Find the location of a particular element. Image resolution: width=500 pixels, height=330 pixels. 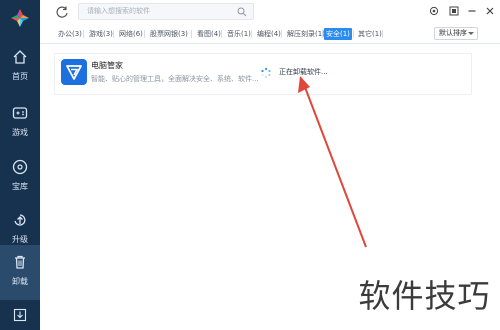

watermark: 软件技巧 is located at coordinates (424, 294).